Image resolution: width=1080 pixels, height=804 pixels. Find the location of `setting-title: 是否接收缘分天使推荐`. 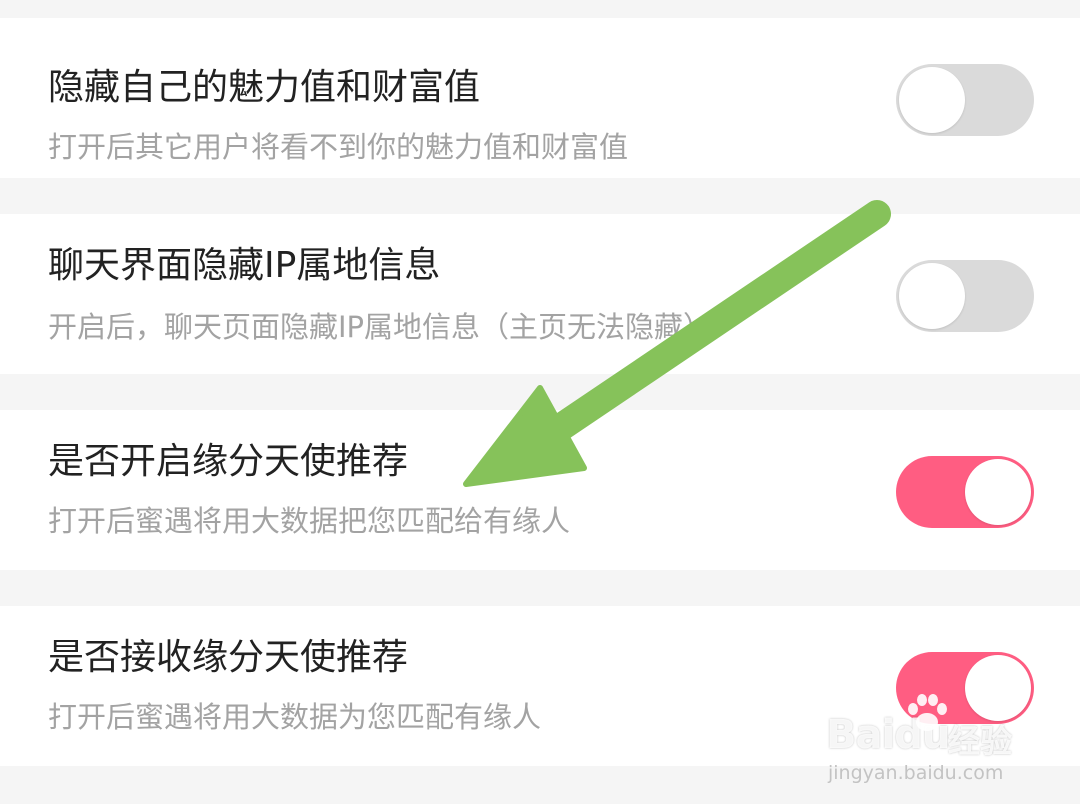

setting-title: 是否接收缘分天使推荐 is located at coordinates (228, 657).